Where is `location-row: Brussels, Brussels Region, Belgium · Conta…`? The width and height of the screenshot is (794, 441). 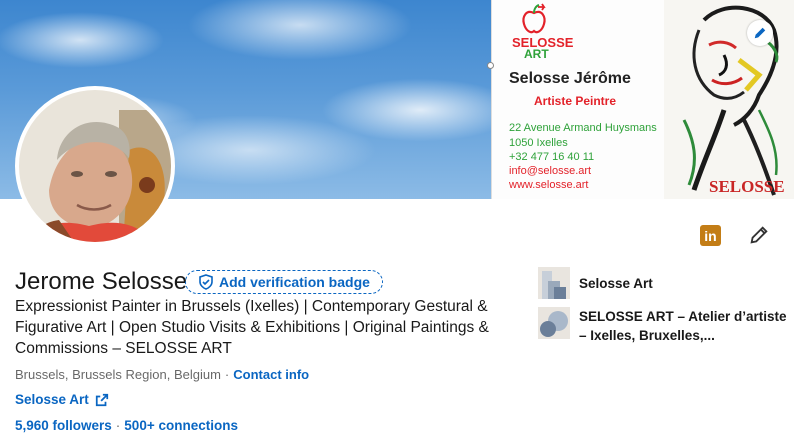 location-row: Brussels, Brussels Region, Belgium · Conta… is located at coordinates (162, 374).